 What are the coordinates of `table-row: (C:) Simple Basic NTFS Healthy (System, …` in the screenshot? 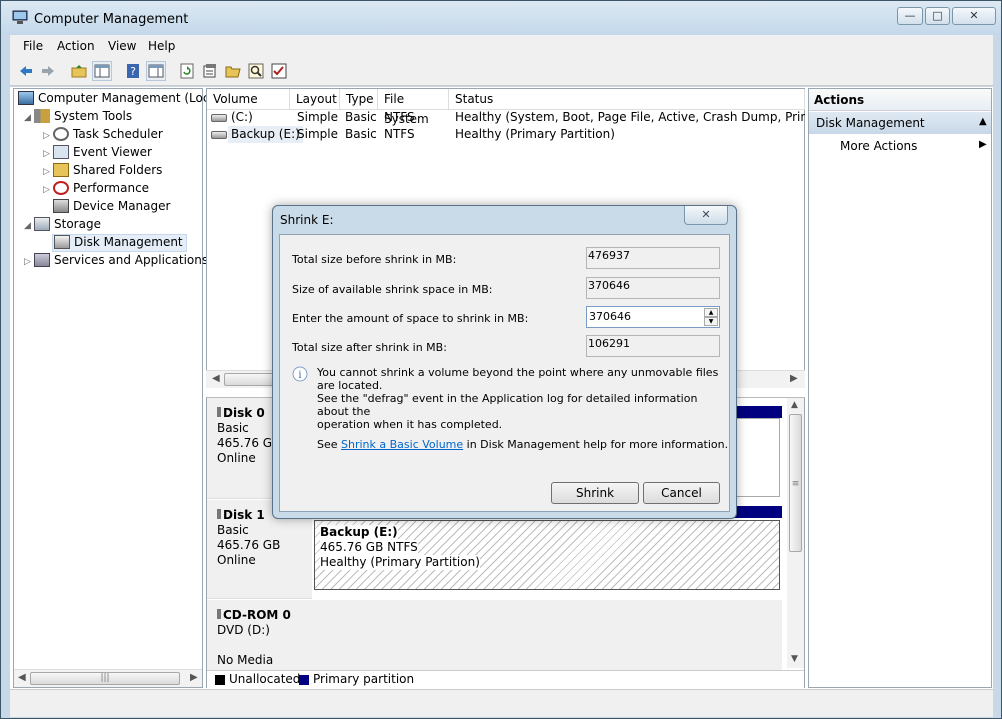 It's located at (506, 117).